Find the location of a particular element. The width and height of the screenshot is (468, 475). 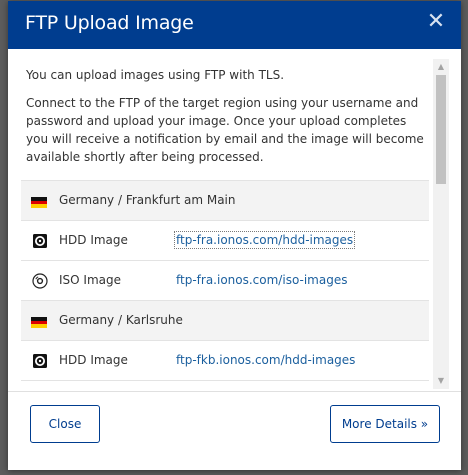

iso-image-icon is located at coordinates (40, 281).